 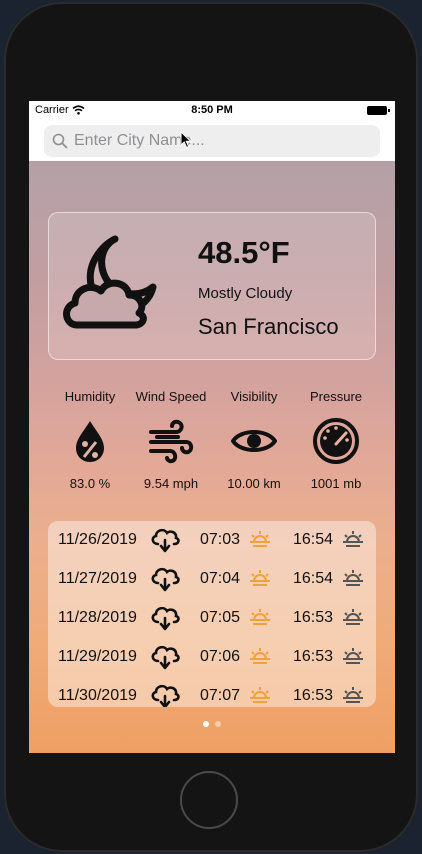 I want to click on moon-cloud-icon, so click(x=110, y=282).